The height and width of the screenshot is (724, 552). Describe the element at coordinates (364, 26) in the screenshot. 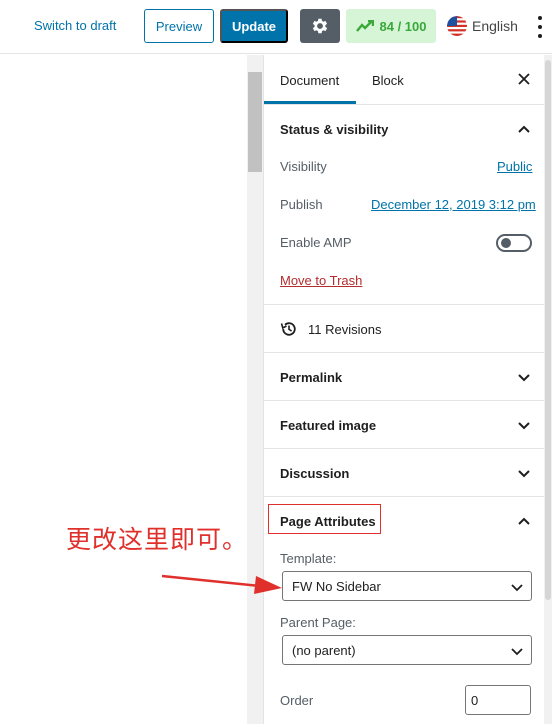

I see `trend-icon` at that location.